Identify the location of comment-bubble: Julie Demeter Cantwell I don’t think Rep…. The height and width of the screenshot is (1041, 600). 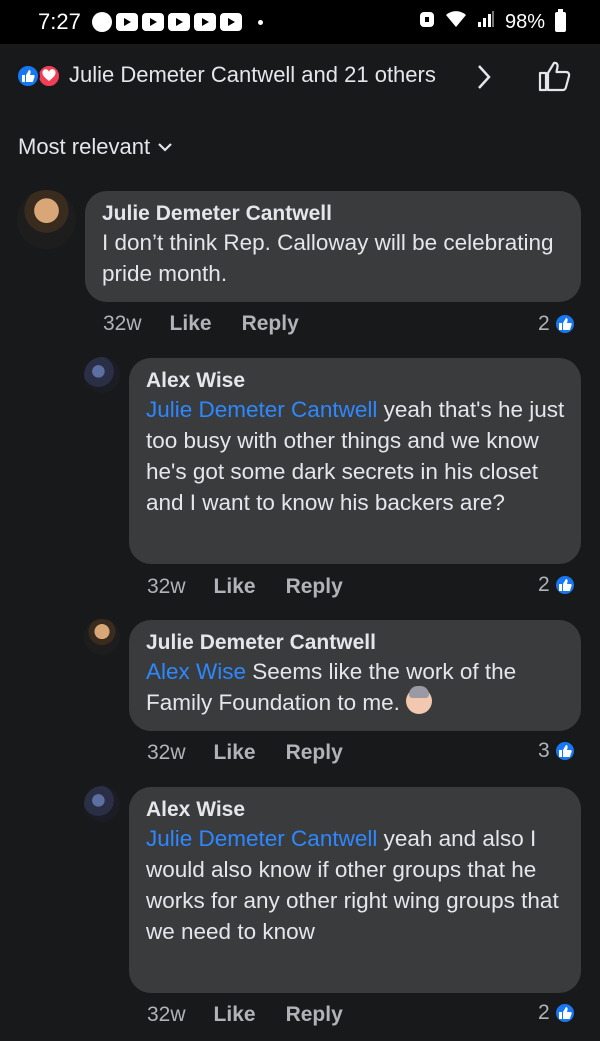
(333, 246).